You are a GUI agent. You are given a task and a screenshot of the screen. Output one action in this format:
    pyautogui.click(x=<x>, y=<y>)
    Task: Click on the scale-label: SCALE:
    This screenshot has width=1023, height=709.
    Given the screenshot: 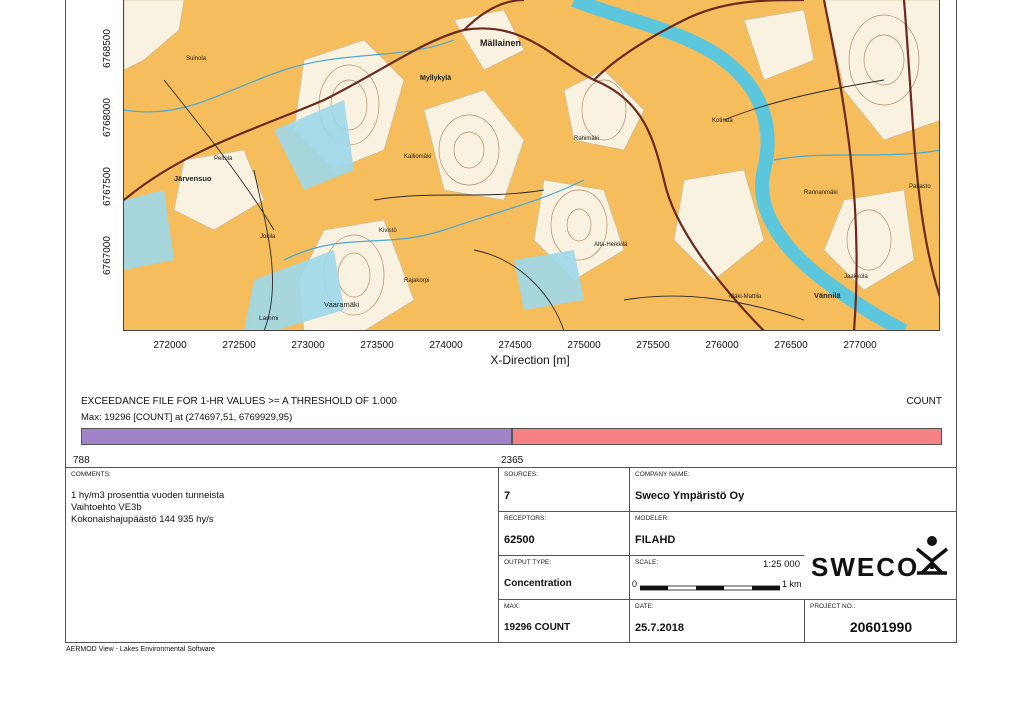 What is the action you would take?
    pyautogui.click(x=647, y=562)
    